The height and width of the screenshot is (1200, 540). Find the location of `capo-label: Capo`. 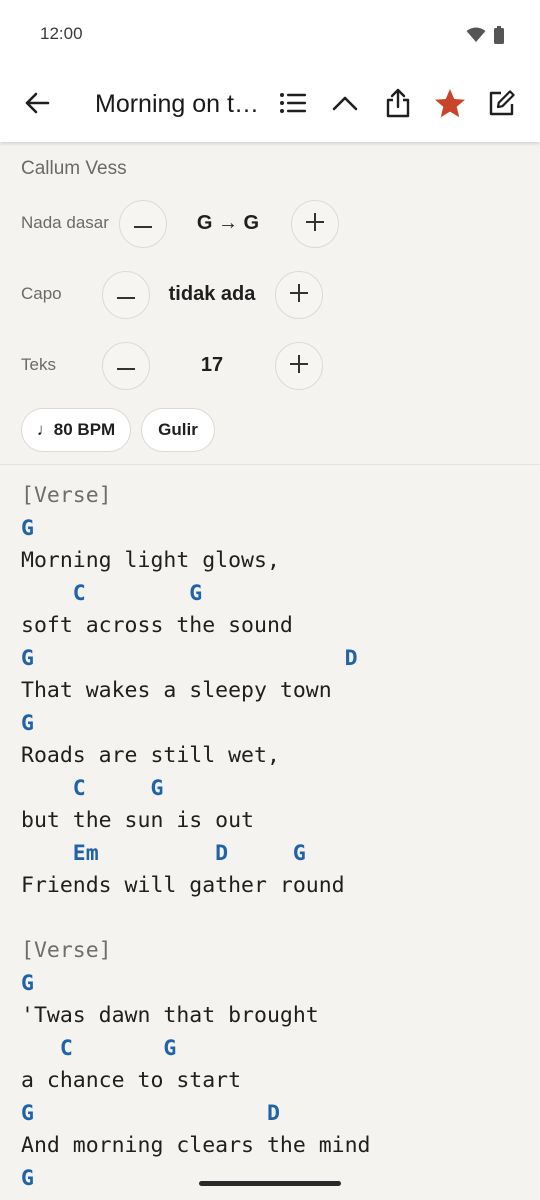

capo-label: Capo is located at coordinates (41, 293).